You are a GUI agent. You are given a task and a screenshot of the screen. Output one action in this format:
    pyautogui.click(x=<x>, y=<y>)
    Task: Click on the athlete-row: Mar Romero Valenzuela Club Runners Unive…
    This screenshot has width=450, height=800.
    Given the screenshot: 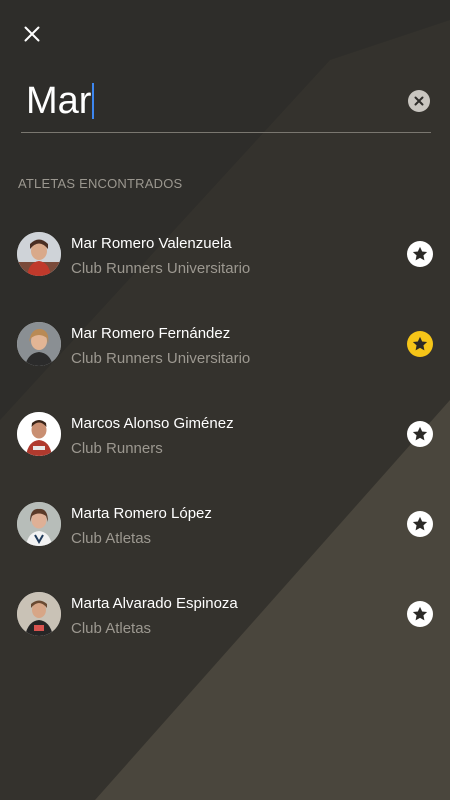 What is the action you would take?
    pyautogui.click(x=225, y=253)
    